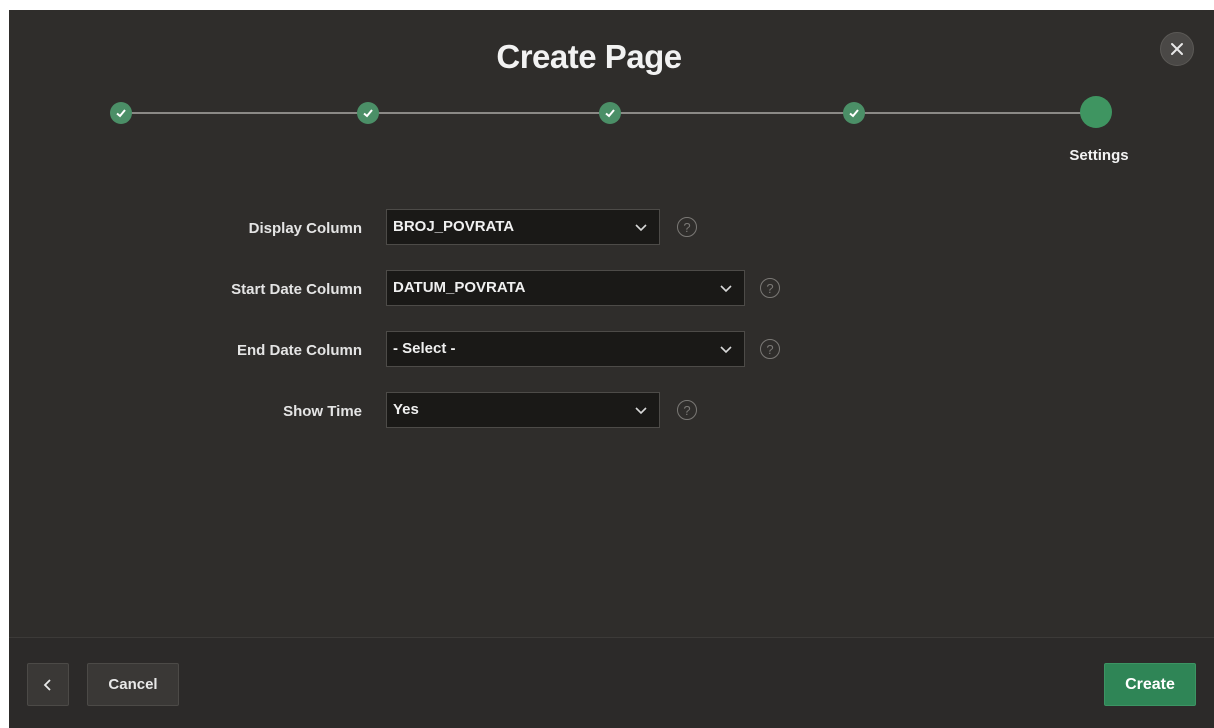  I want to click on show-time-label: Show Time, so click(322, 411).